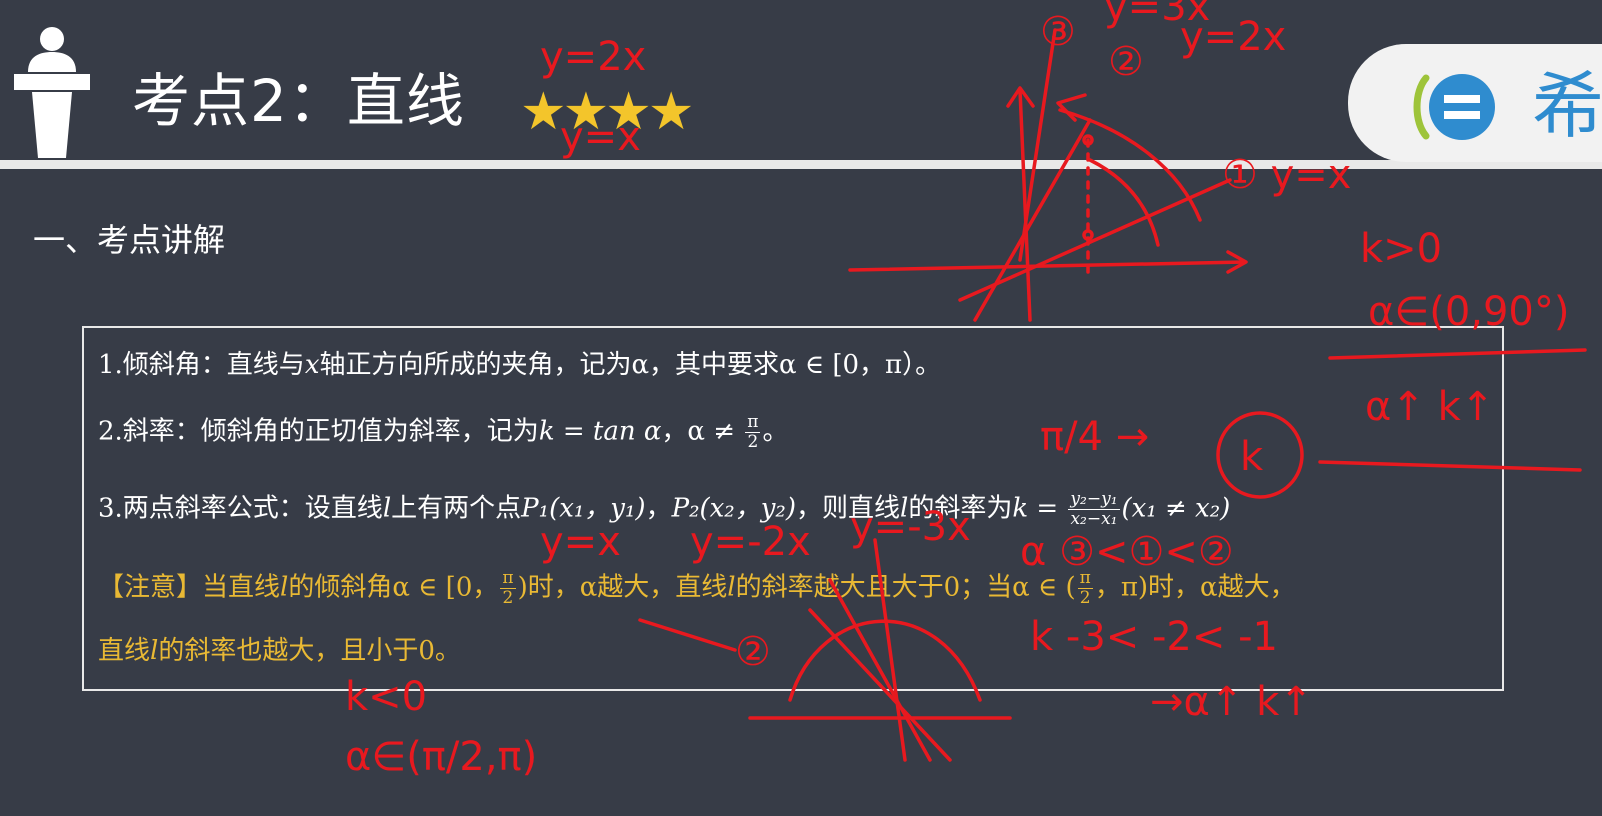  What do you see at coordinates (1286, 175) in the screenshot?
I see `annot-circle-1-eq: ① y=x` at bounding box center [1286, 175].